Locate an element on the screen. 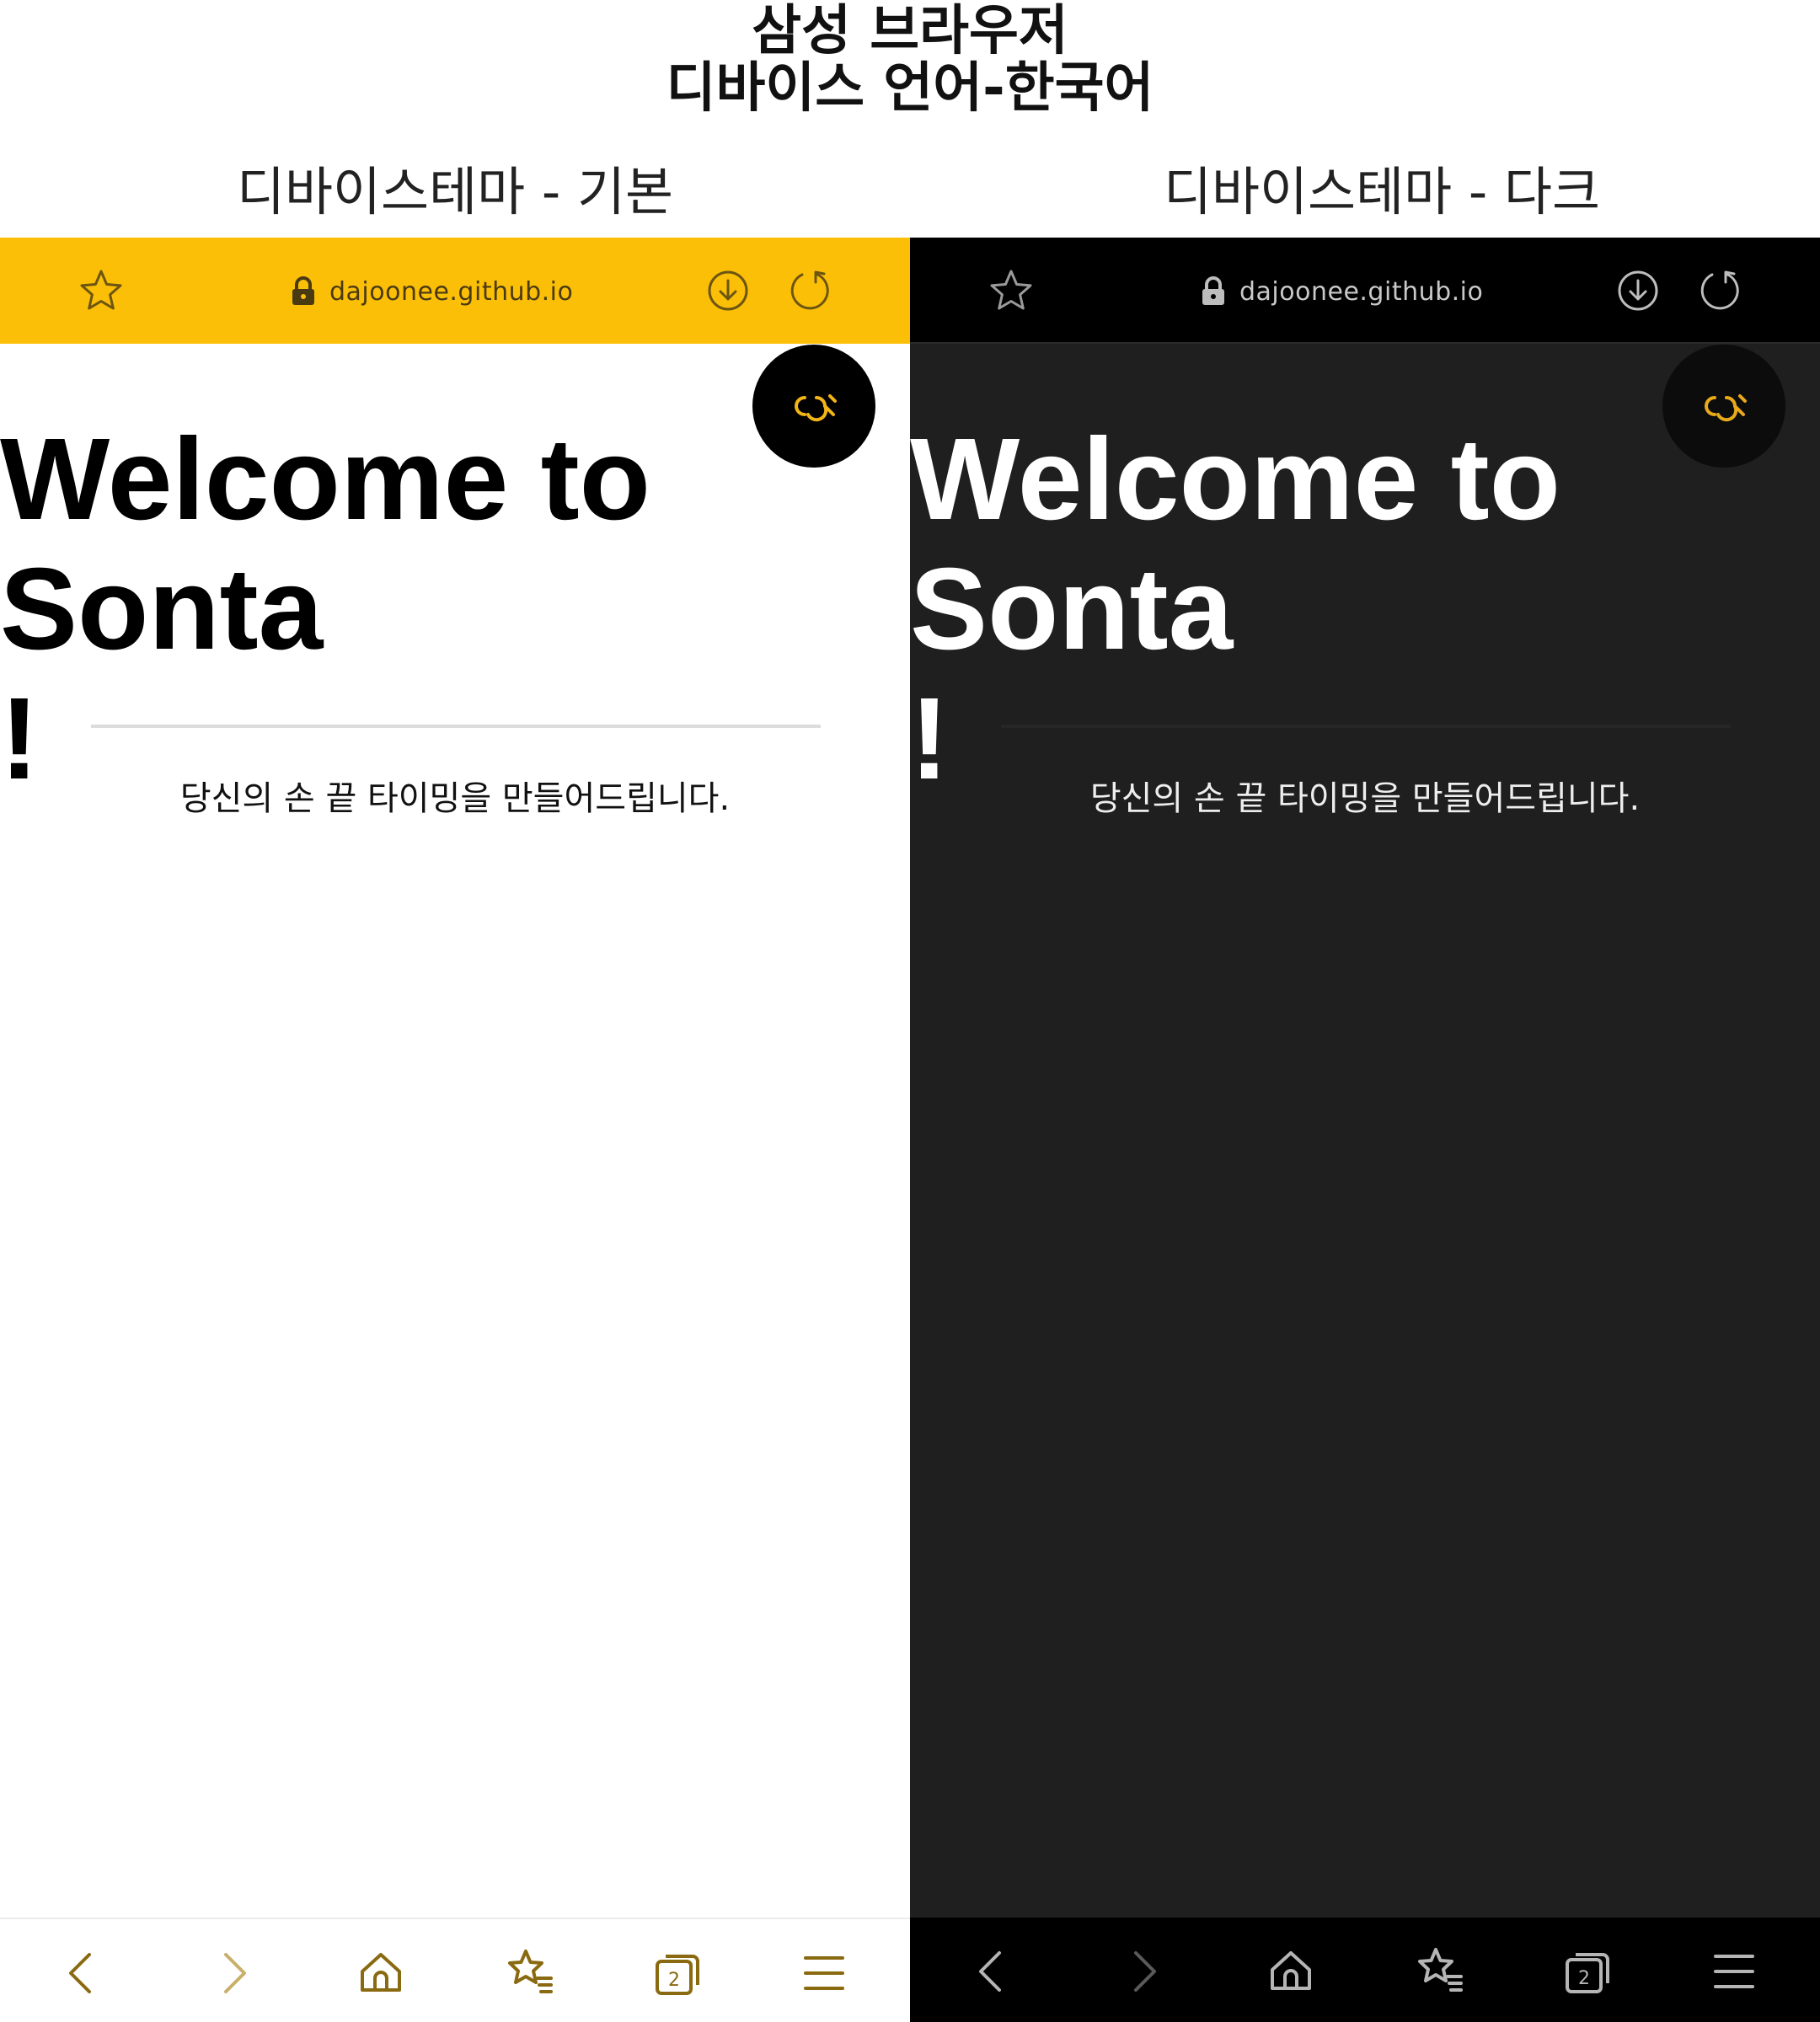 The width and height of the screenshot is (1820, 2022). caption-dark-theme: 디바이스테마 - 다크 is located at coordinates (1382, 191).